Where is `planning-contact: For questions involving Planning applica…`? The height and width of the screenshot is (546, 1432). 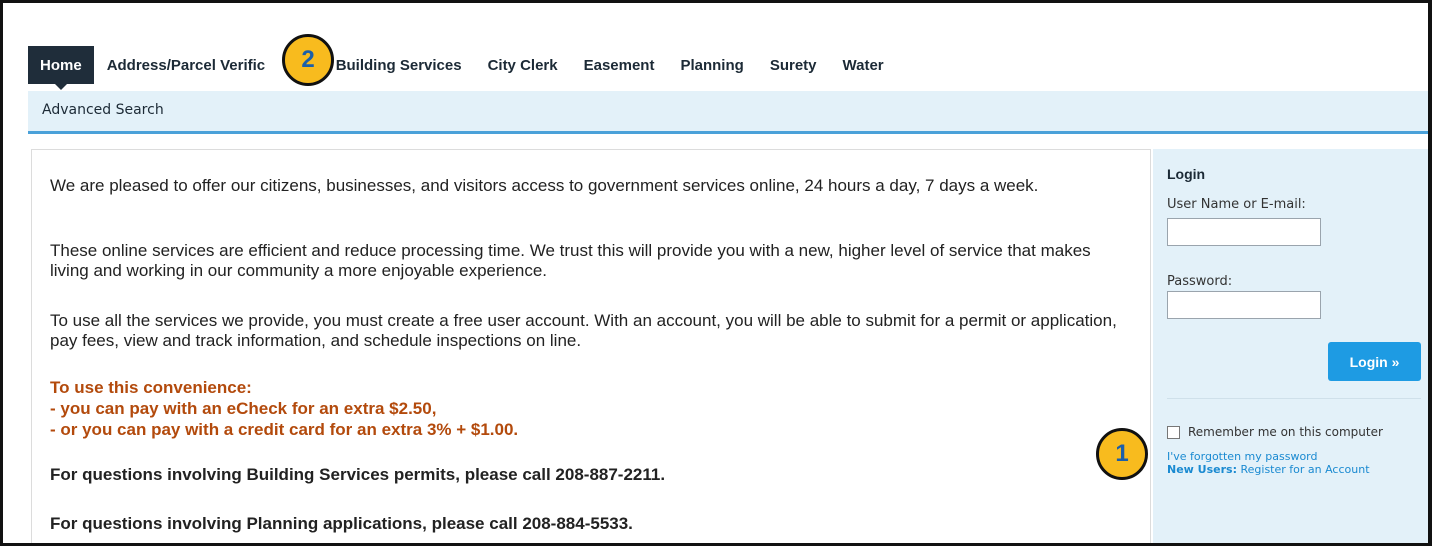
planning-contact: For questions involving Planning applica… is located at coordinates (341, 523).